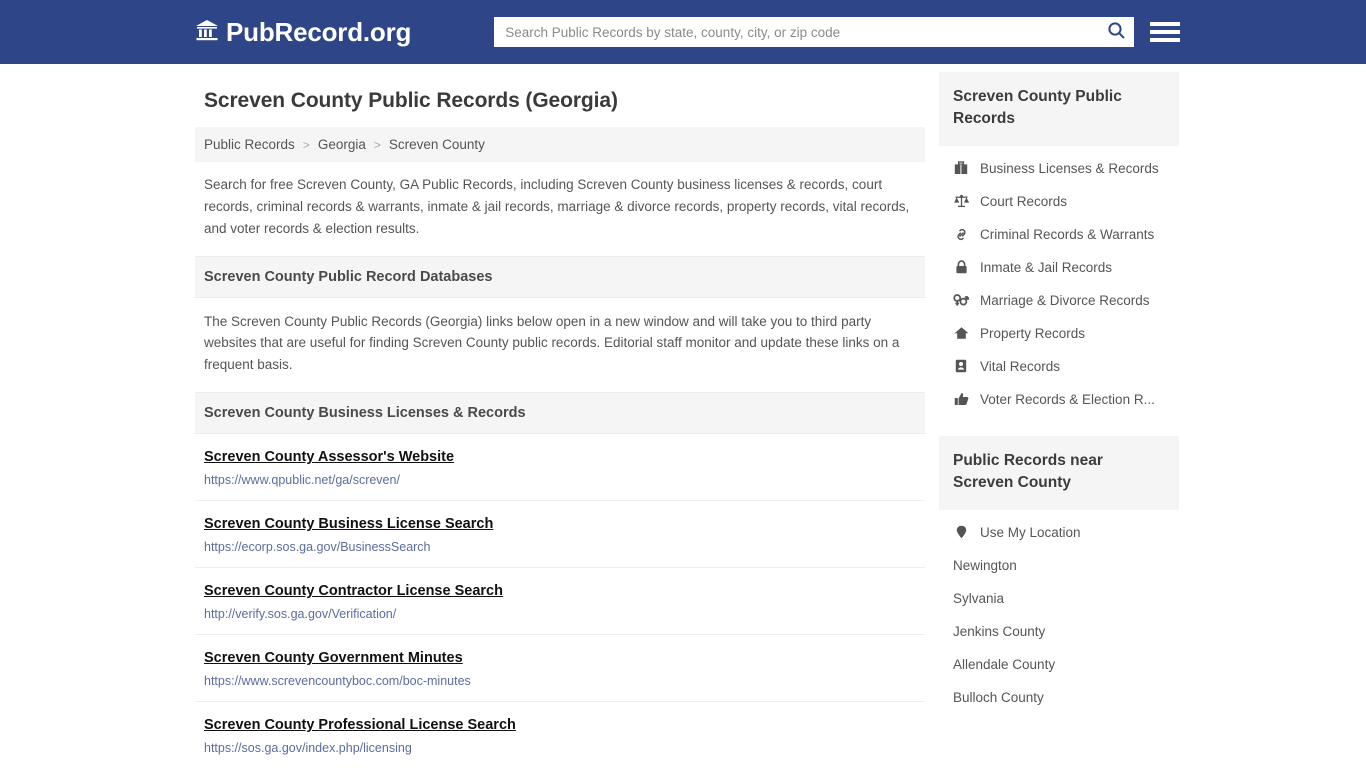 Image resolution: width=1366 pixels, height=768 pixels. I want to click on link-chain-icon, so click(961, 234).